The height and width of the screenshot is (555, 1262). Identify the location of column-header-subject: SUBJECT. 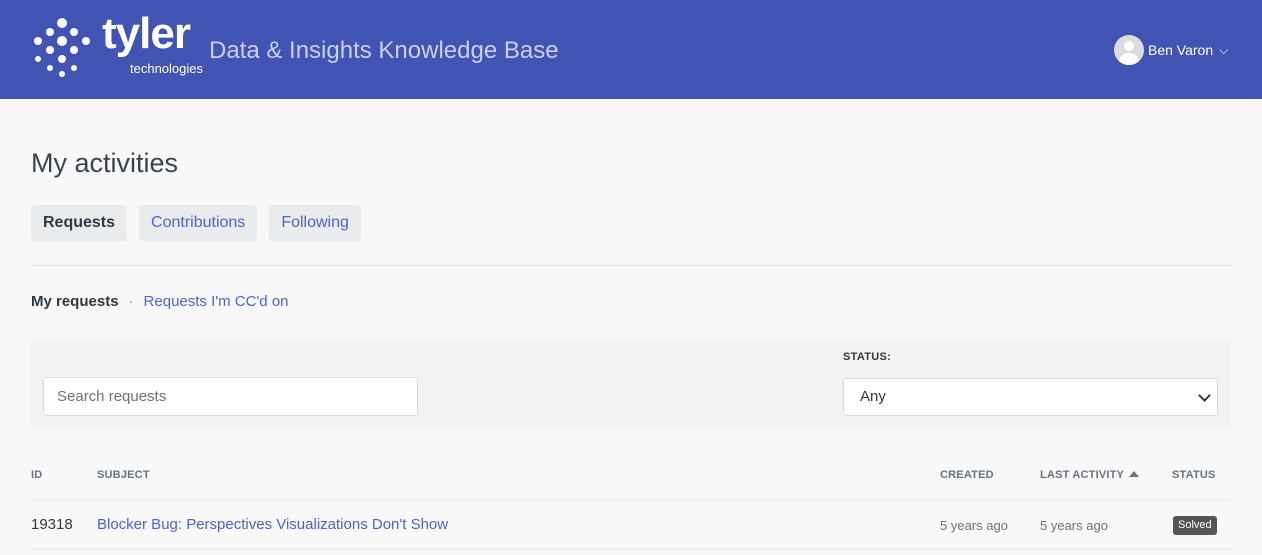
(123, 475).